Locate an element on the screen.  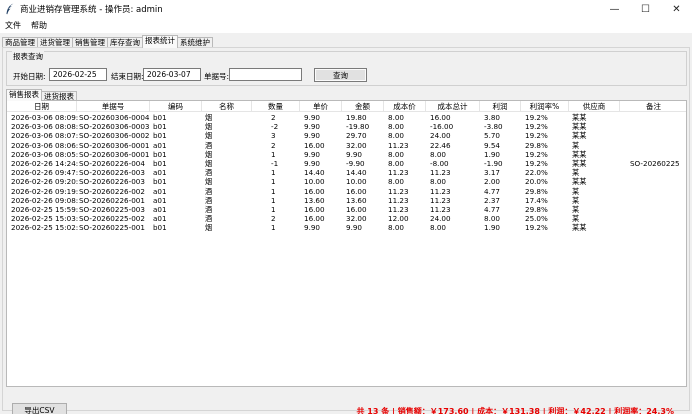
table-cell: -8.00 is located at coordinates (439, 163).